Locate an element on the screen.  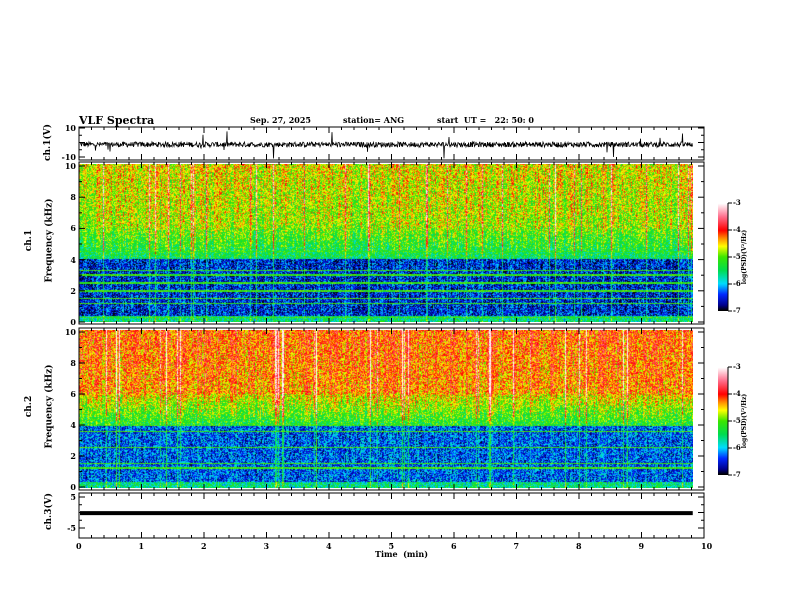
x-tick-label: 4 is located at coordinates (329, 546).